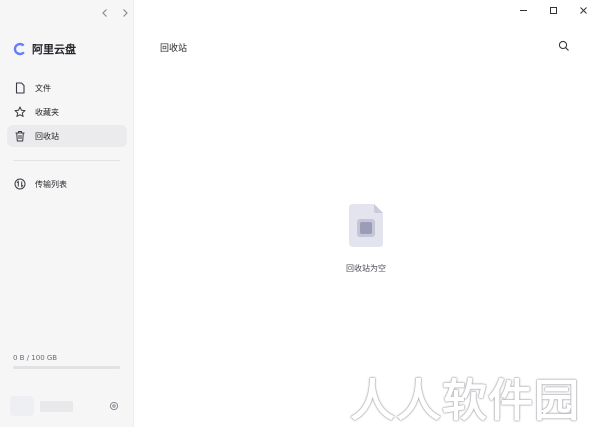  I want to click on sidebar-item-files: 文件, so click(67, 88).